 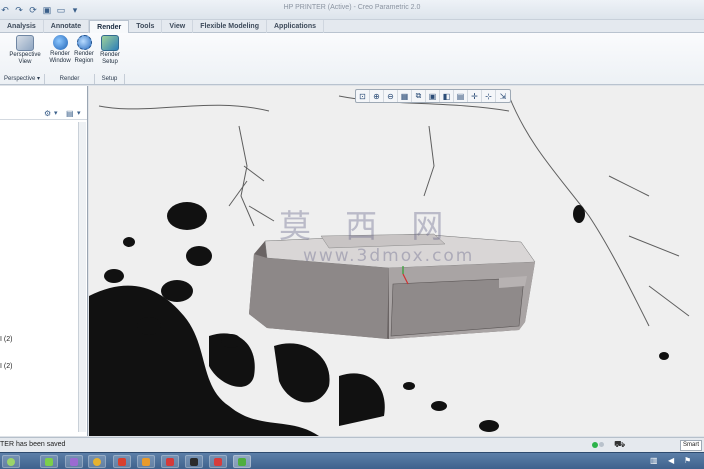 What do you see at coordinates (110, 53) in the screenshot?
I see `render-setup-button: Render Setup` at bounding box center [110, 53].